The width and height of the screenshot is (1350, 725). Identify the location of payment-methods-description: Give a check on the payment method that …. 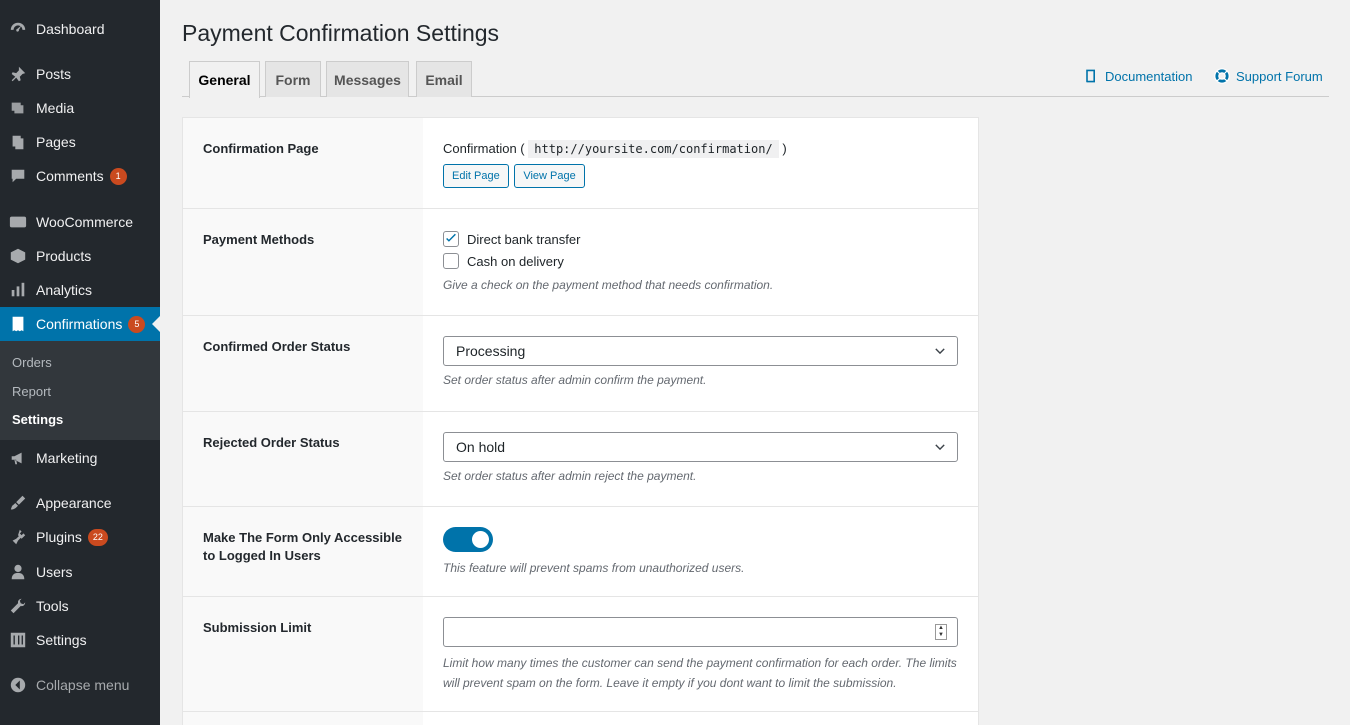
(608, 285).